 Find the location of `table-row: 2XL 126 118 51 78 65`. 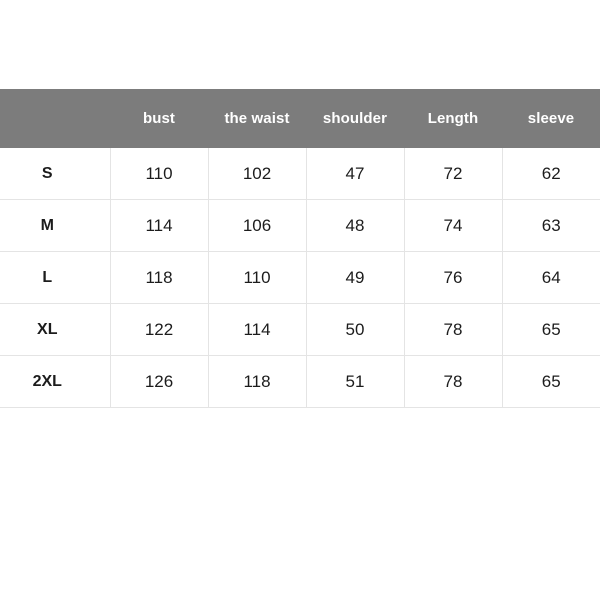

table-row: 2XL 126 118 51 78 65 is located at coordinates (300, 381).